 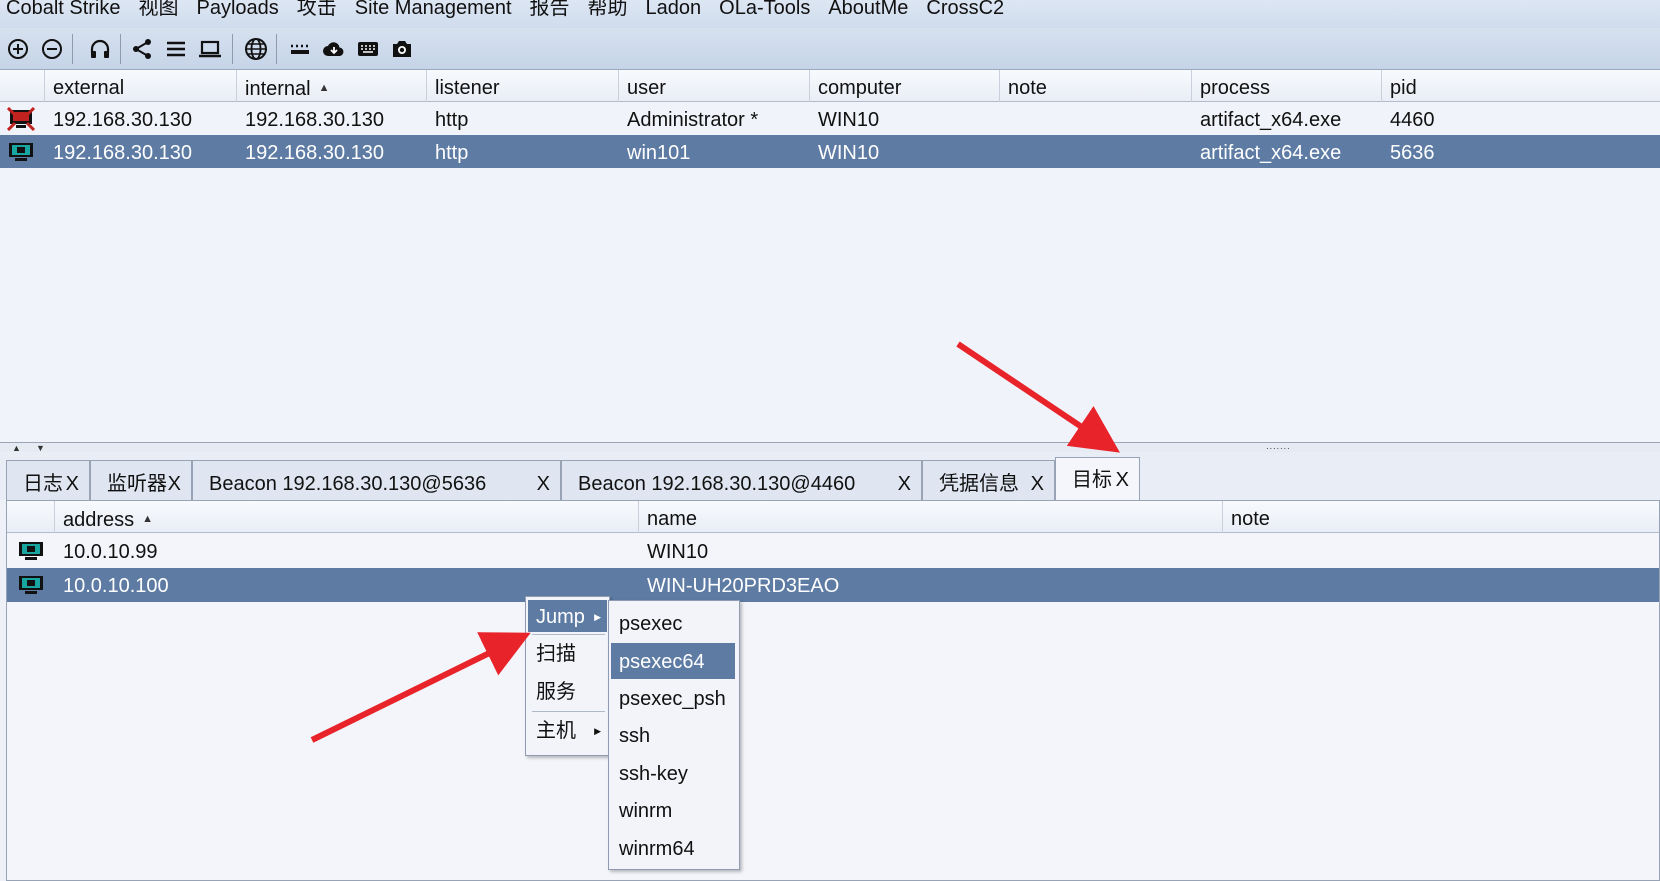 What do you see at coordinates (764, 9) in the screenshot?
I see `menu-ola-tools: OLa-Tools` at bounding box center [764, 9].